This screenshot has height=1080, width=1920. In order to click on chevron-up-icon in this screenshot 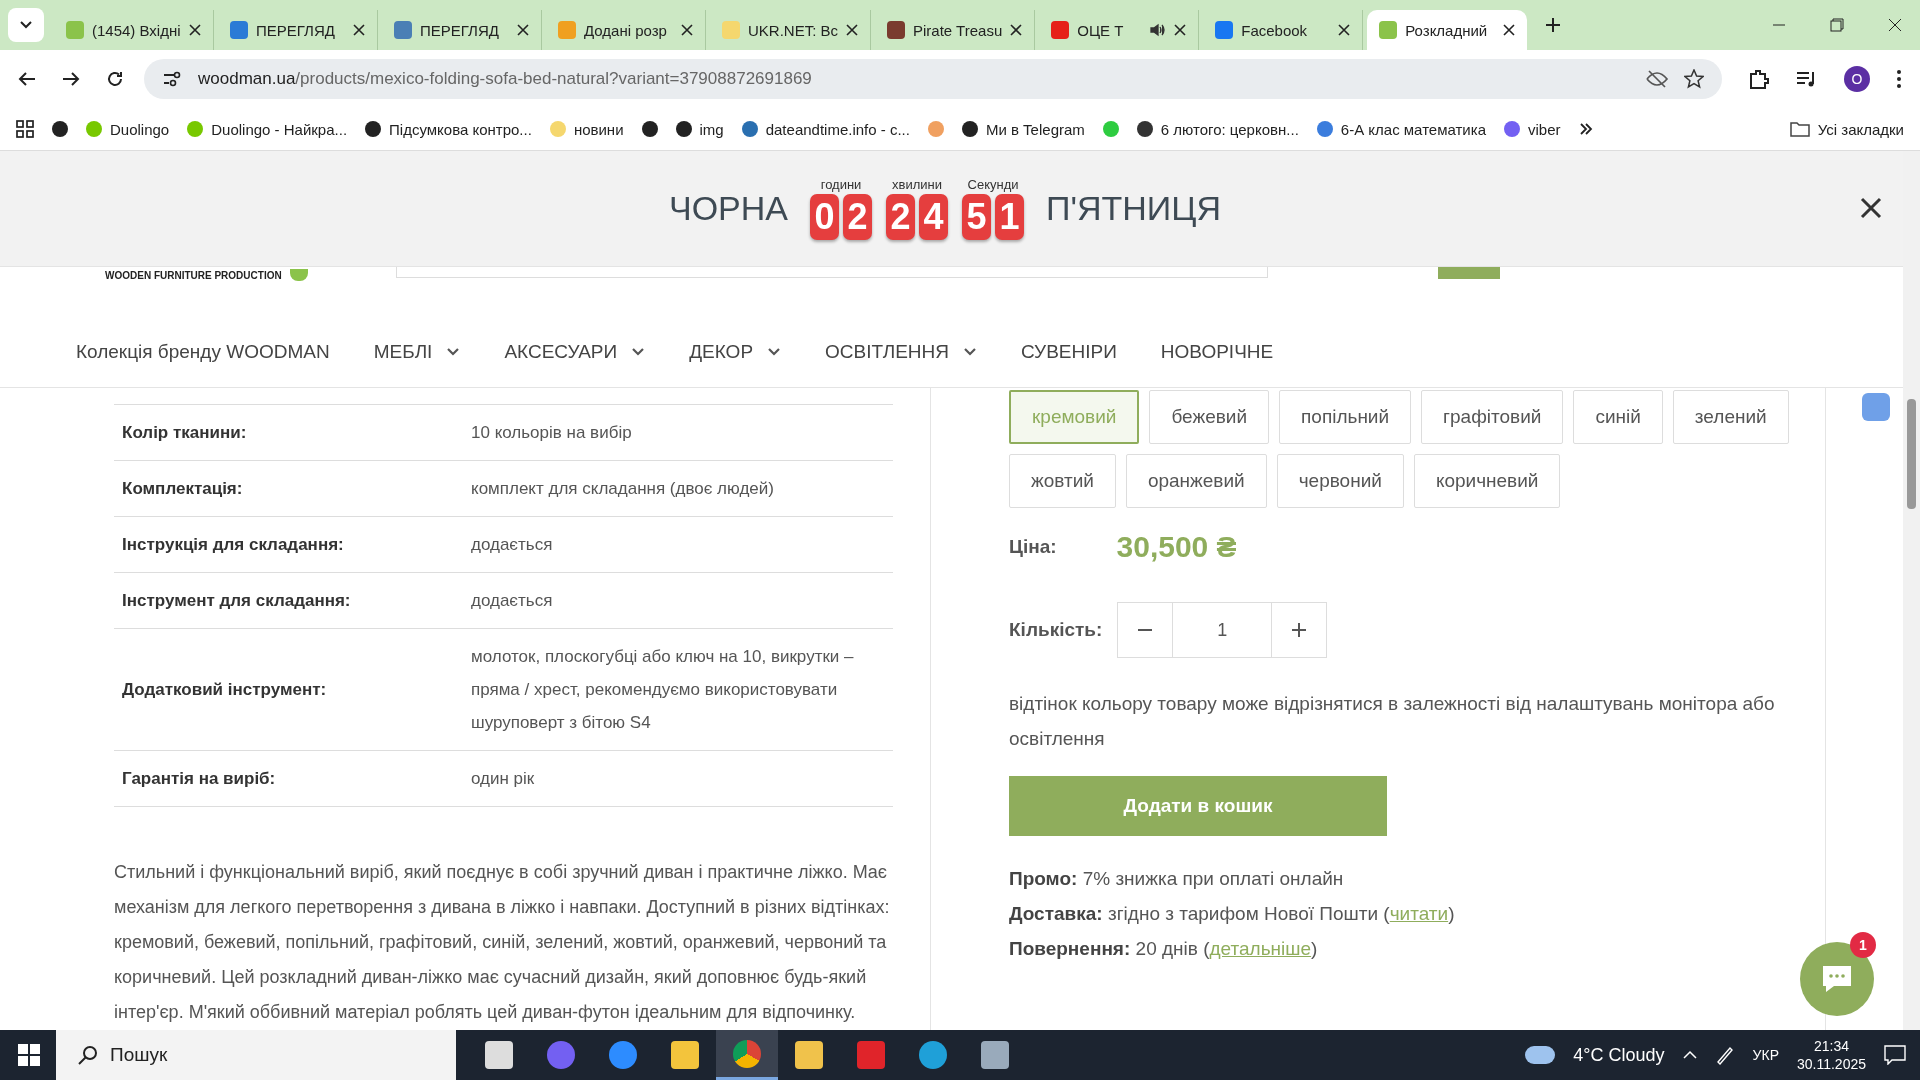, I will do `click(1689, 1055)`.